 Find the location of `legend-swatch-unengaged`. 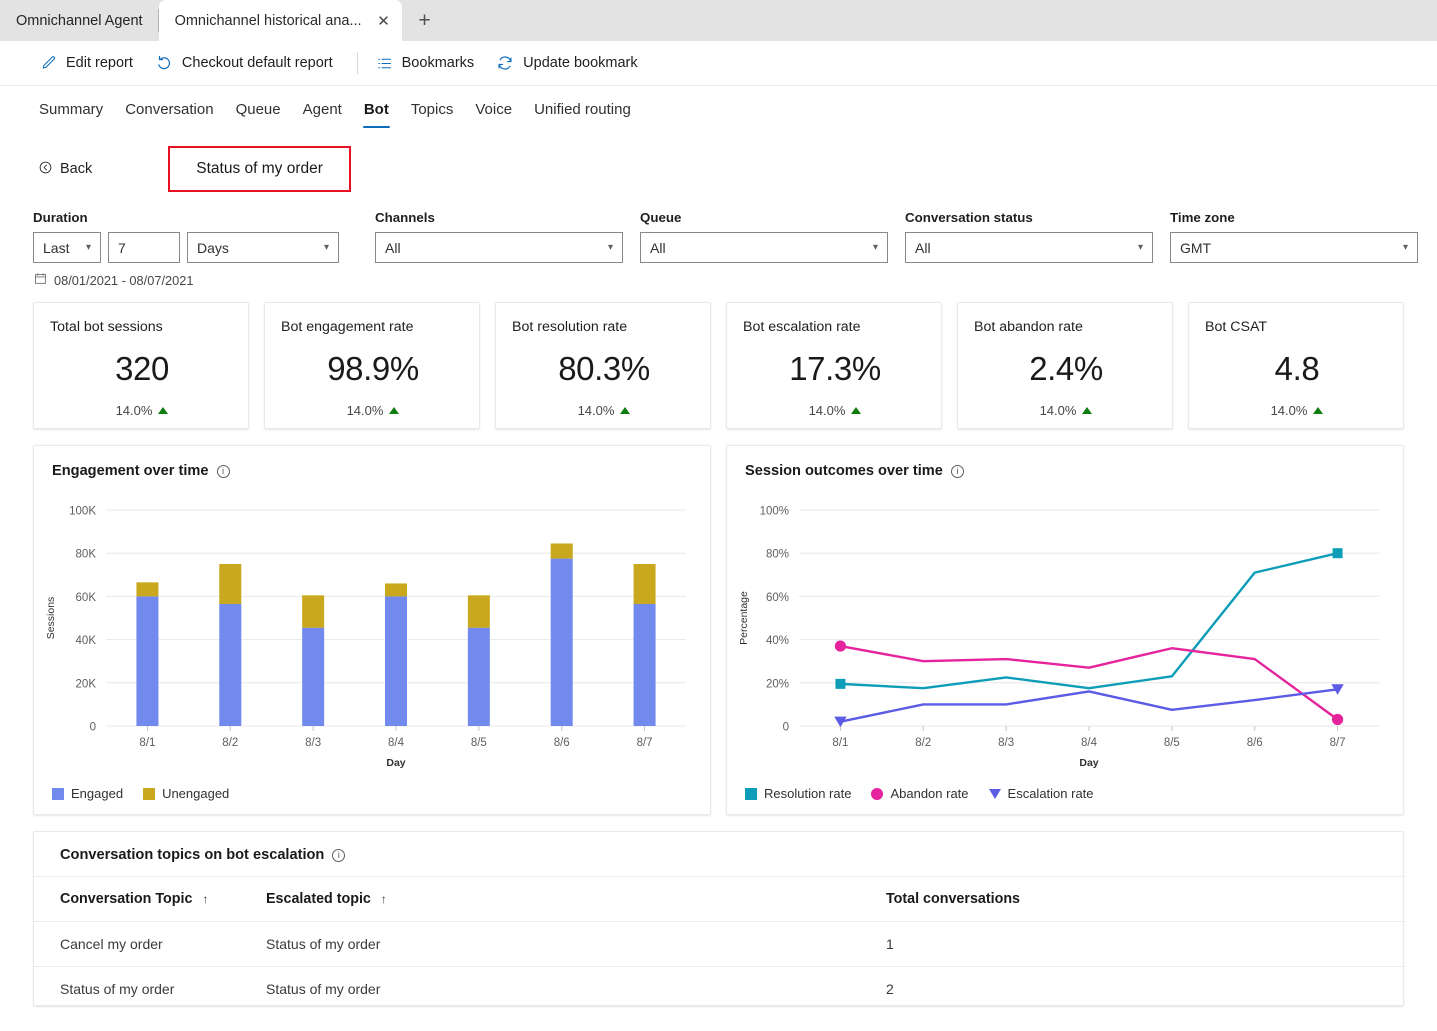

legend-swatch-unengaged is located at coordinates (149, 793).